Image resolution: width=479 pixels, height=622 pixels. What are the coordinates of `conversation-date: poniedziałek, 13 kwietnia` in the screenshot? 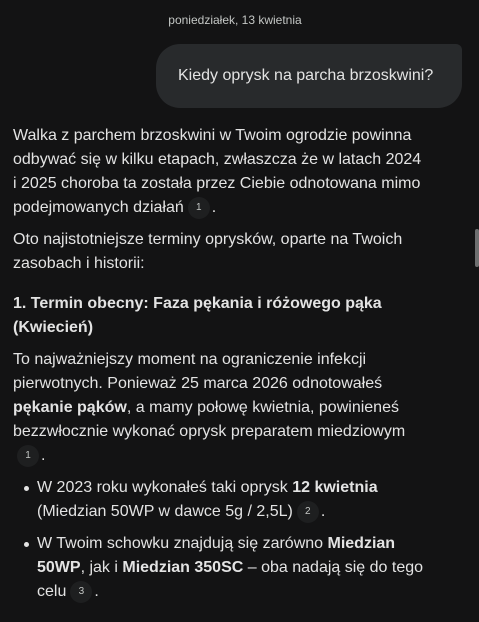 It's located at (235, 20).